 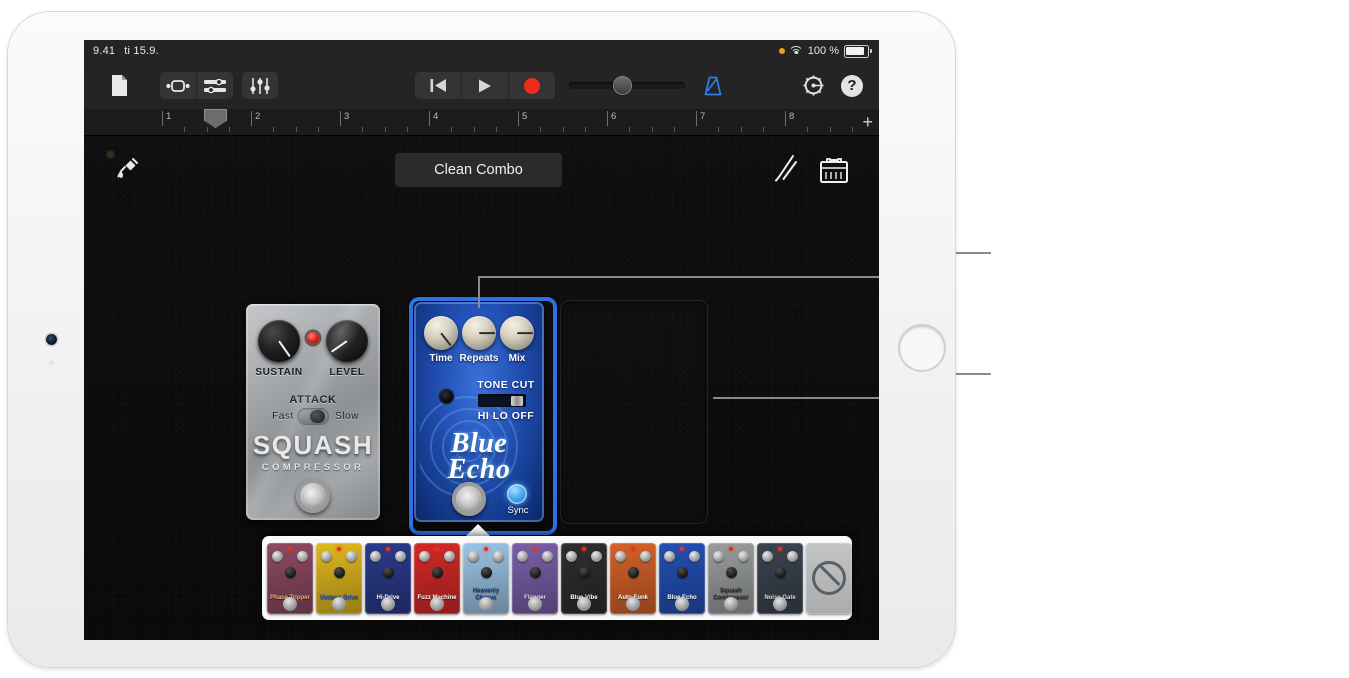 I want to click on metronome-icon, so click(x=713, y=85).